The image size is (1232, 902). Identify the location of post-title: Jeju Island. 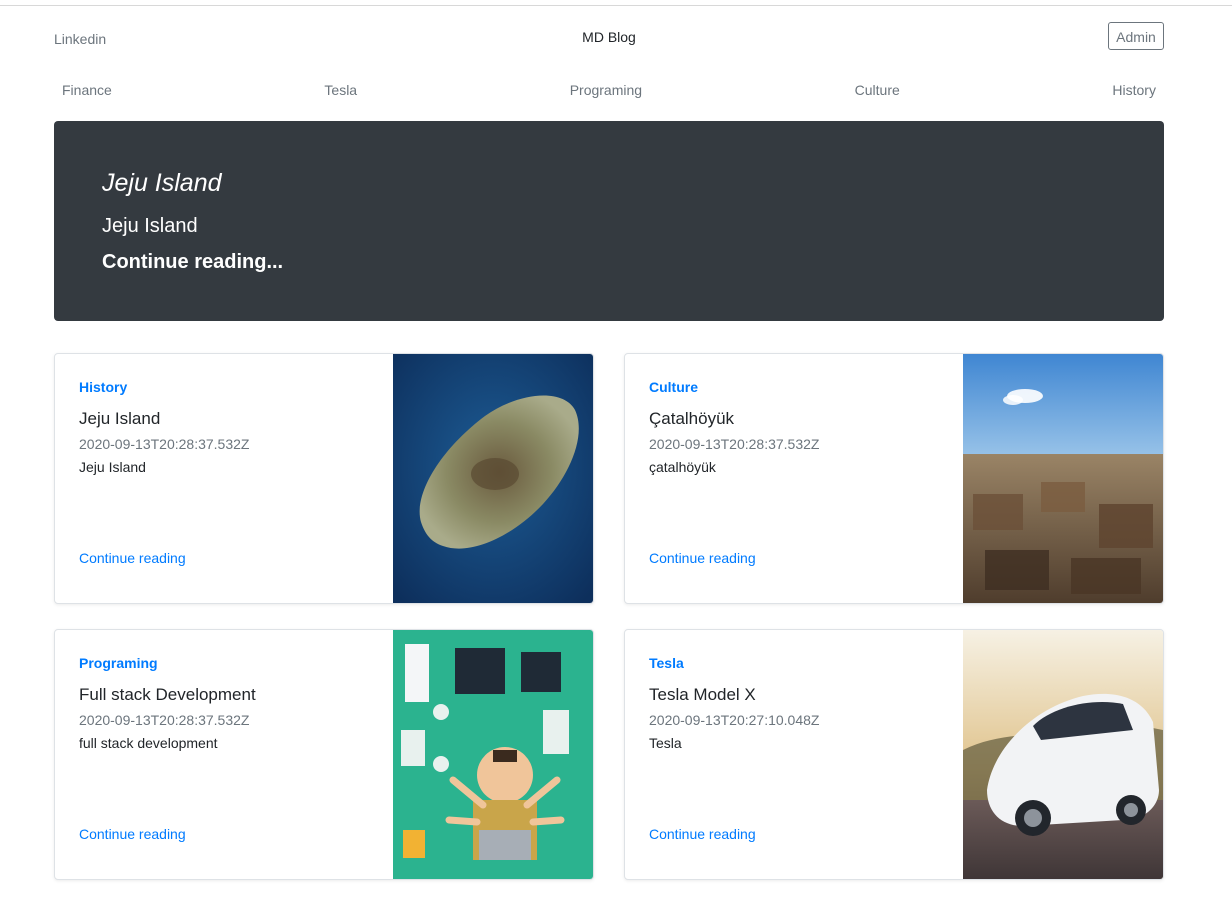
(120, 418).